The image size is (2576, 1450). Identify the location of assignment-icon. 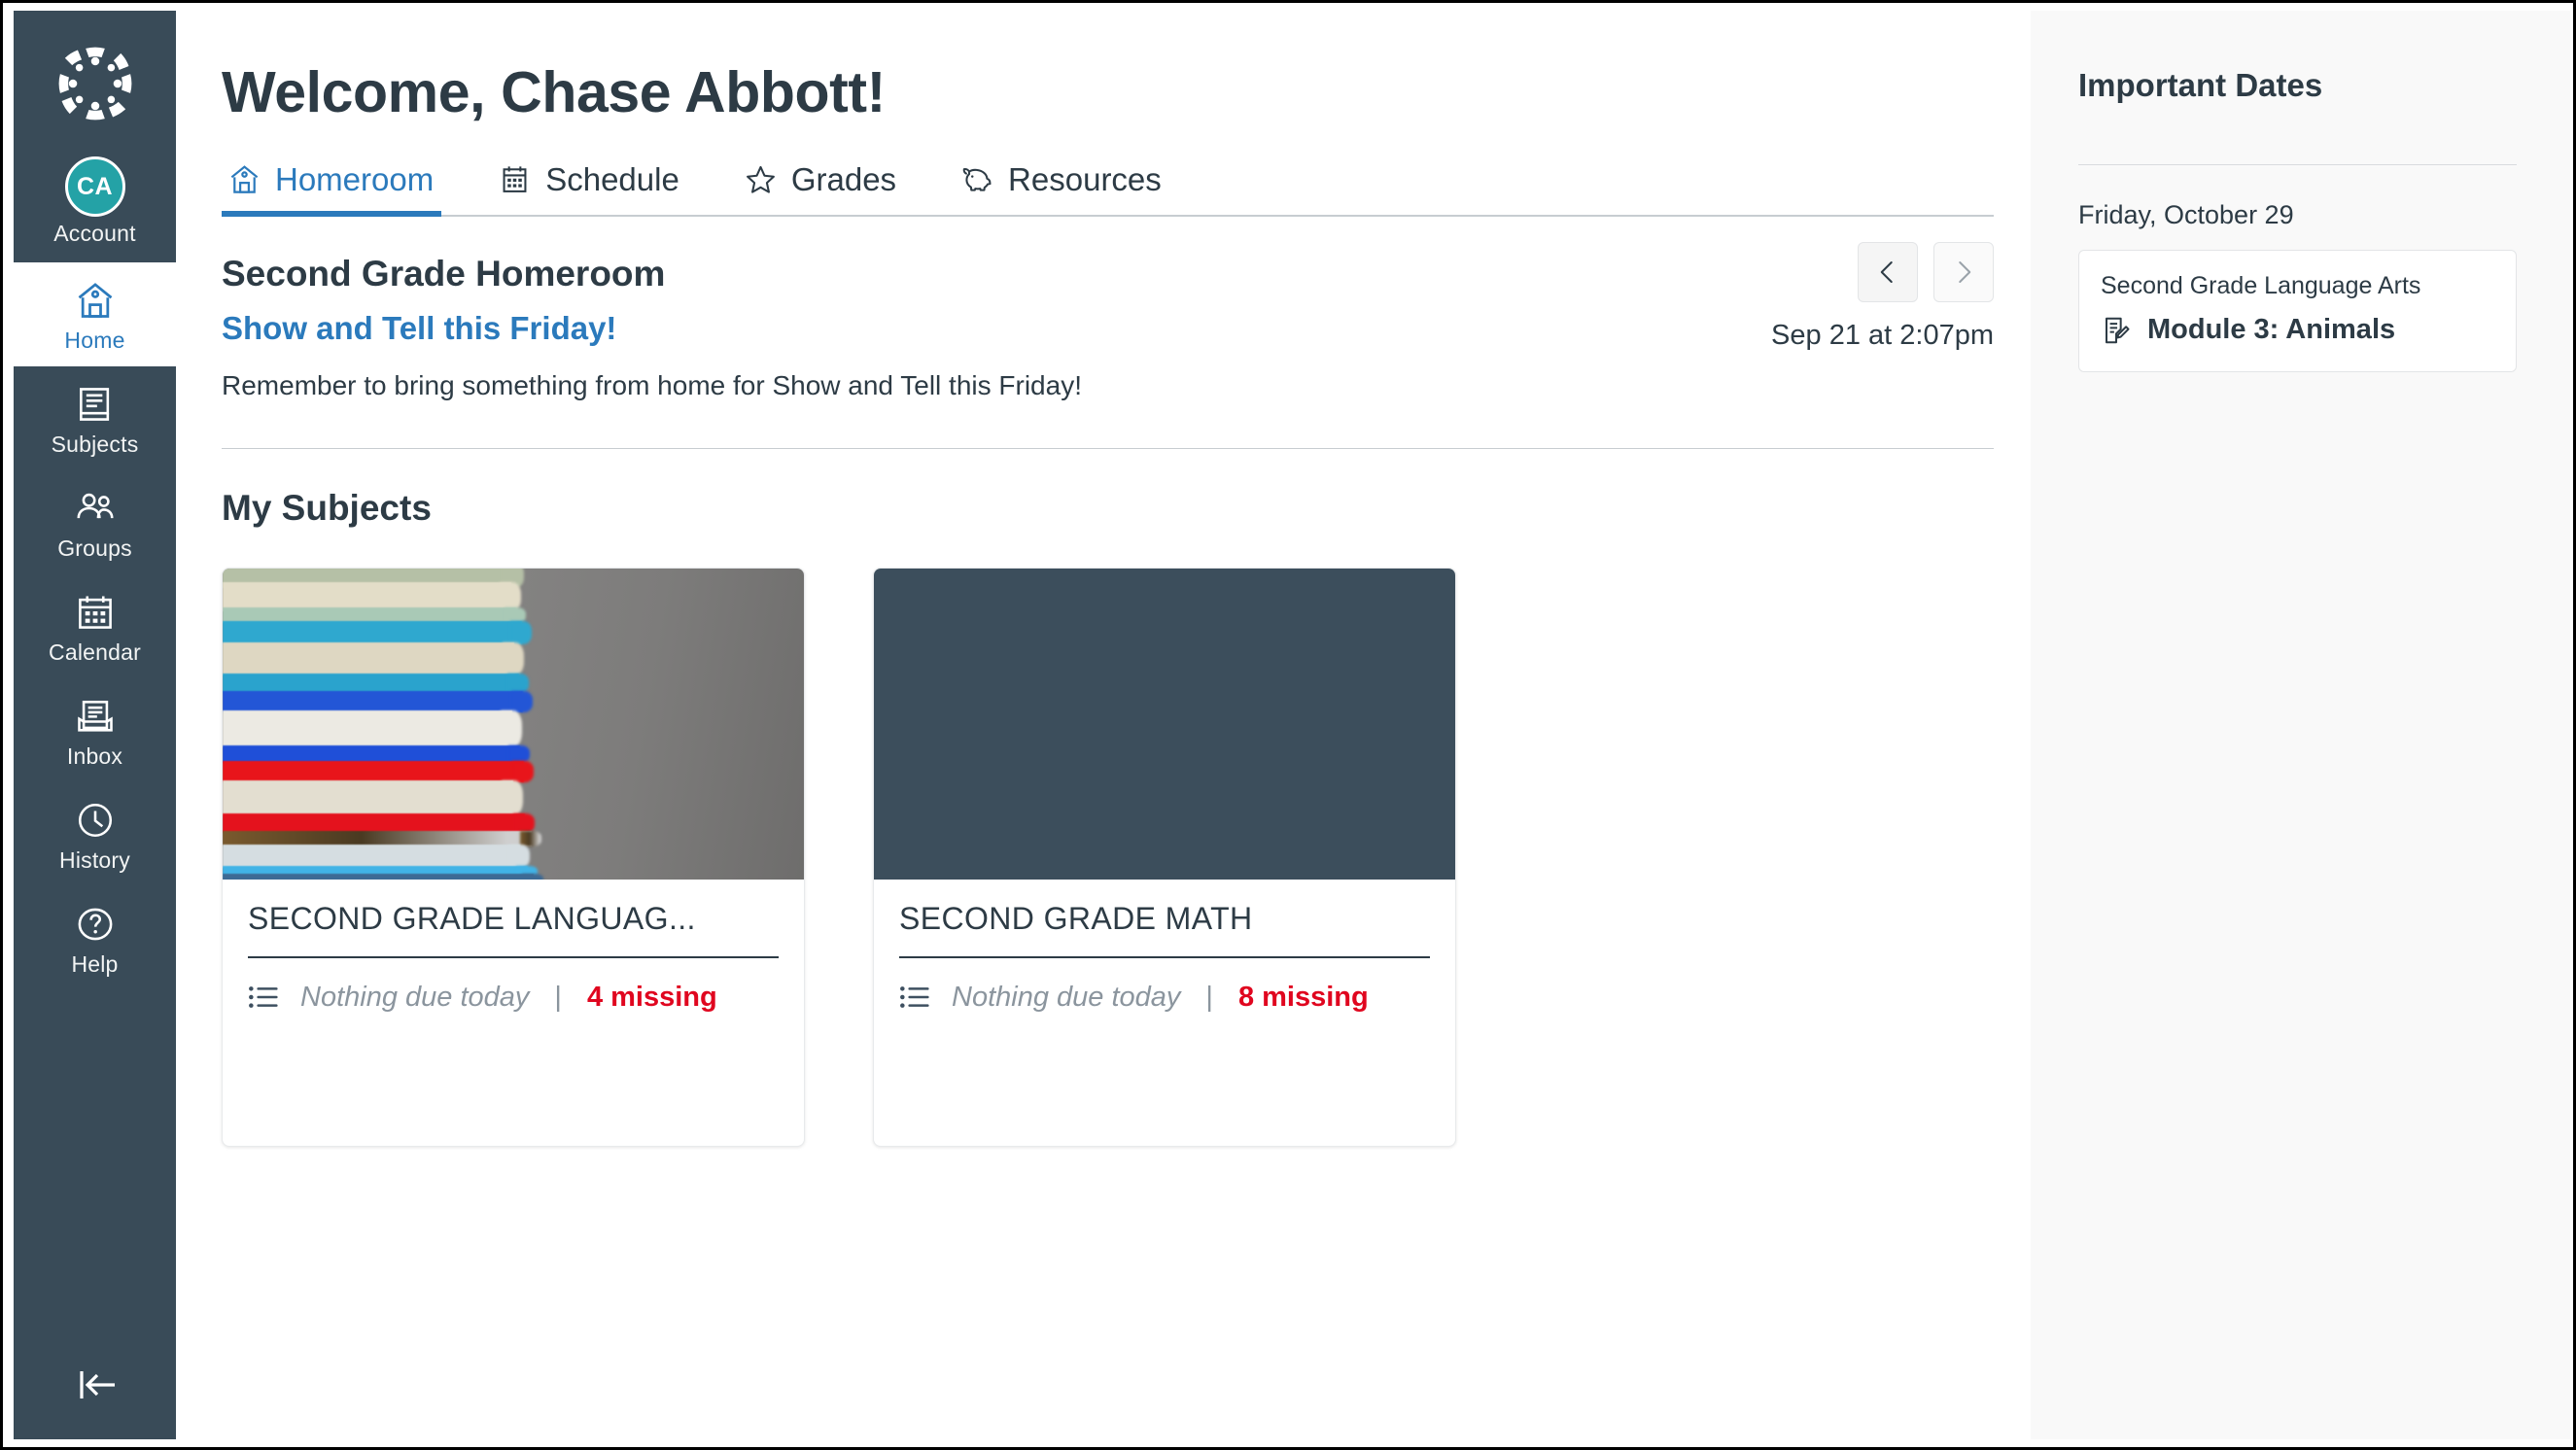
(2116, 331).